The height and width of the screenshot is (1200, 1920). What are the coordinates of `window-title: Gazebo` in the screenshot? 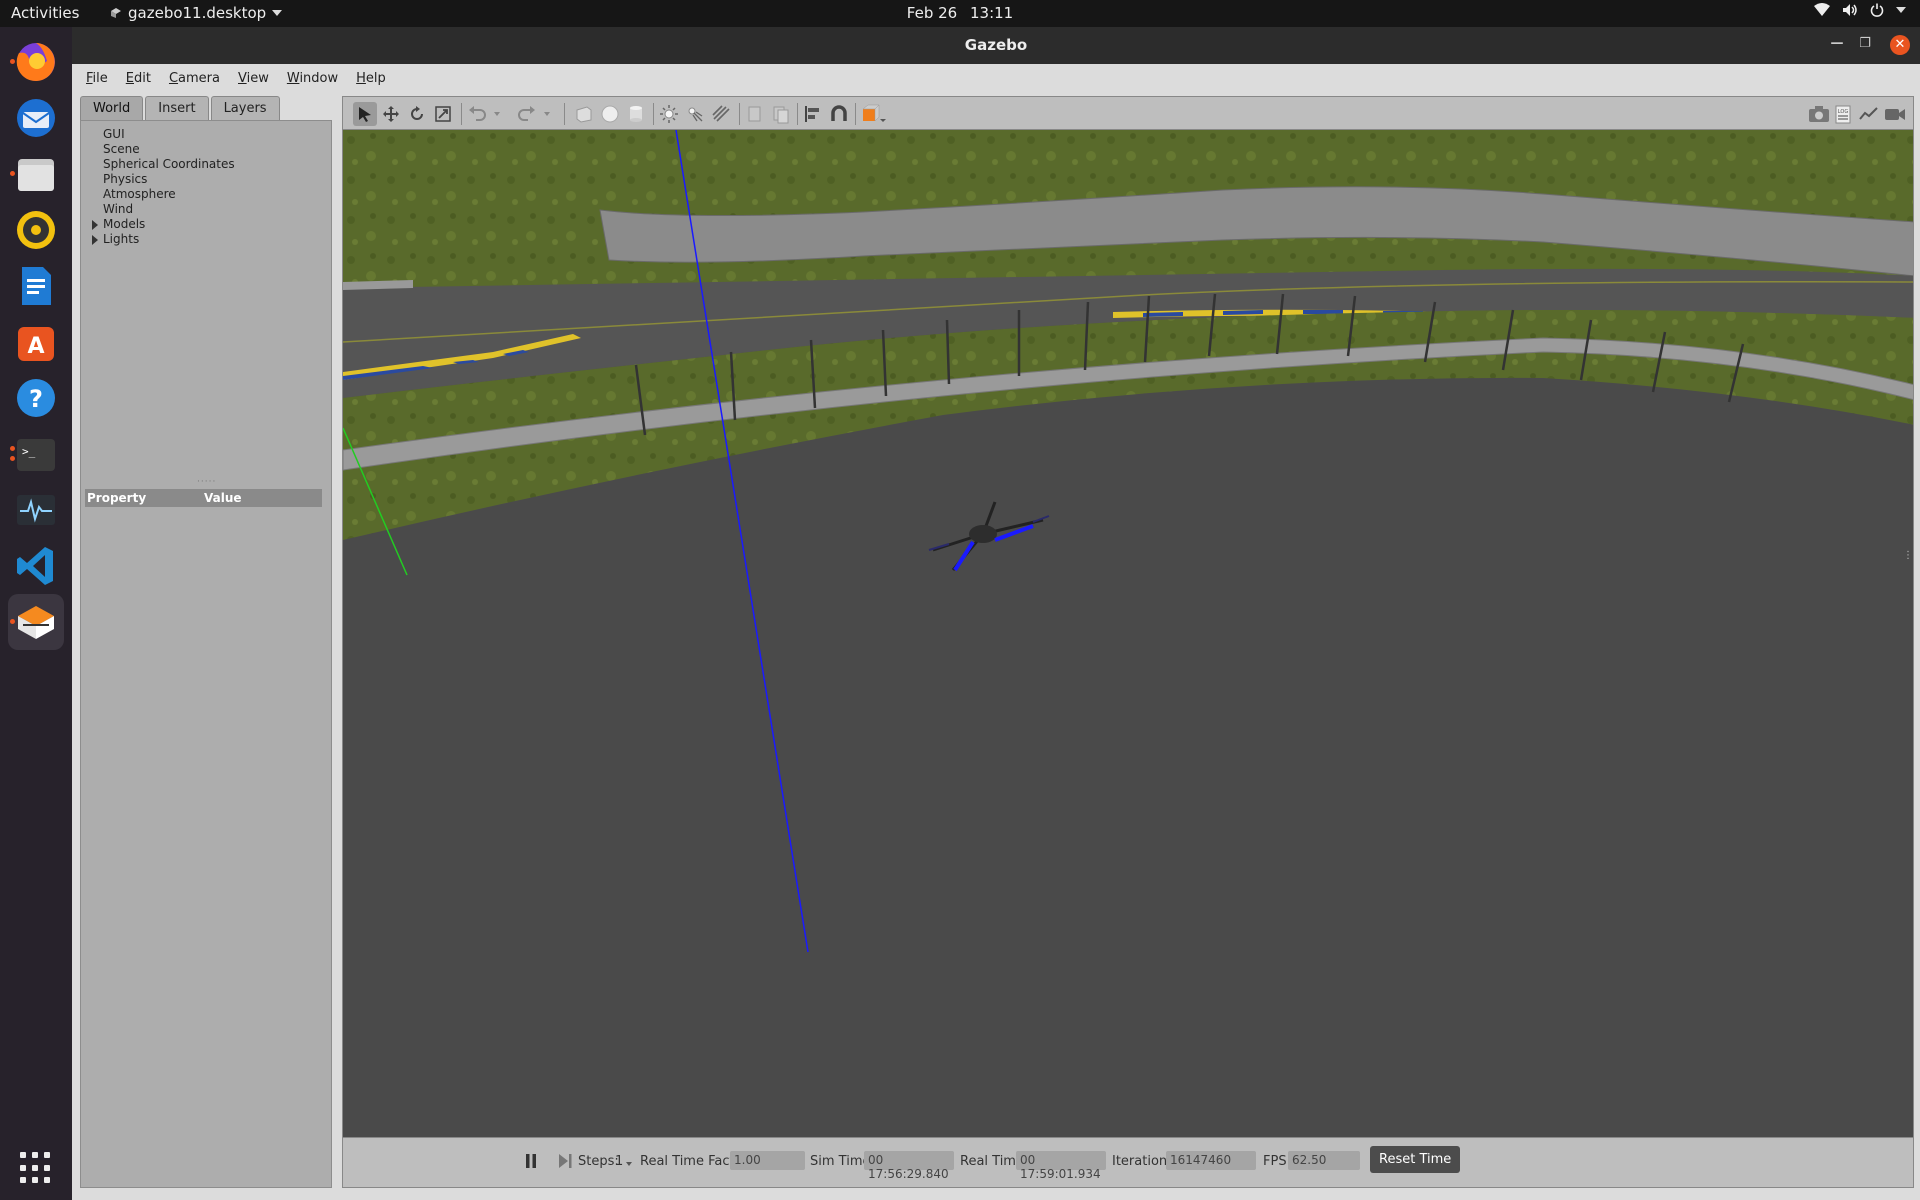 It's located at (996, 45).